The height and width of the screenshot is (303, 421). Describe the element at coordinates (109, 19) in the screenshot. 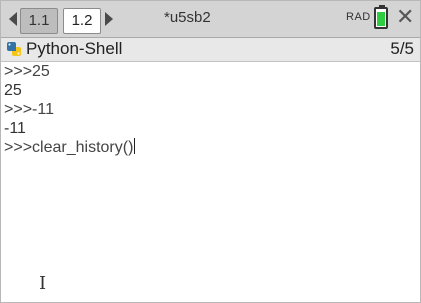

I see `next-page-icon` at that location.